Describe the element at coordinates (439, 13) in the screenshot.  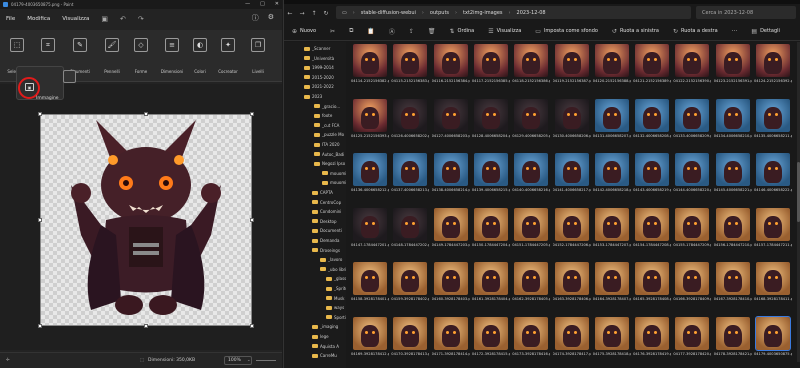
I see `breadcrumb-item: outputs` at that location.